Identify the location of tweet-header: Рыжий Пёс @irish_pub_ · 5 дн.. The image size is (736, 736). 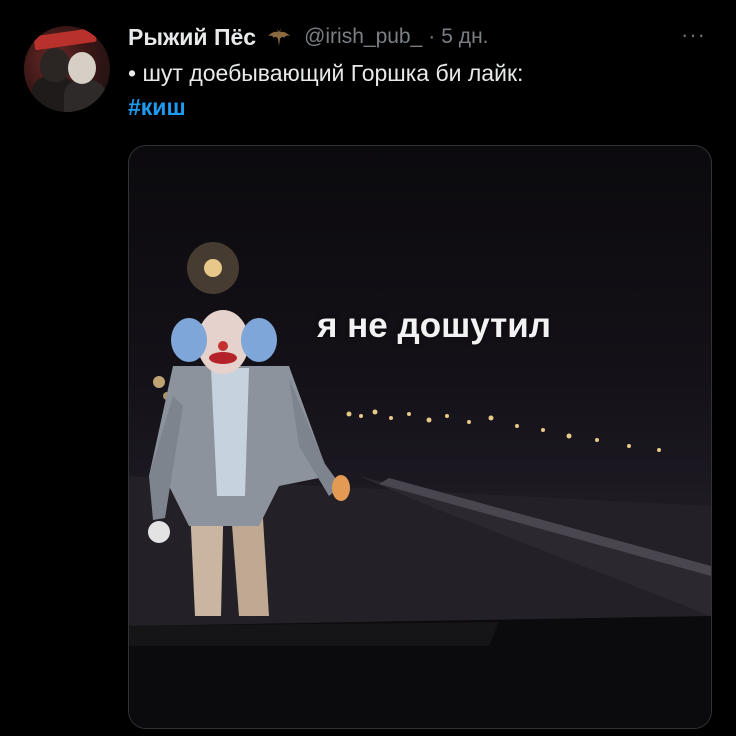
(308, 37).